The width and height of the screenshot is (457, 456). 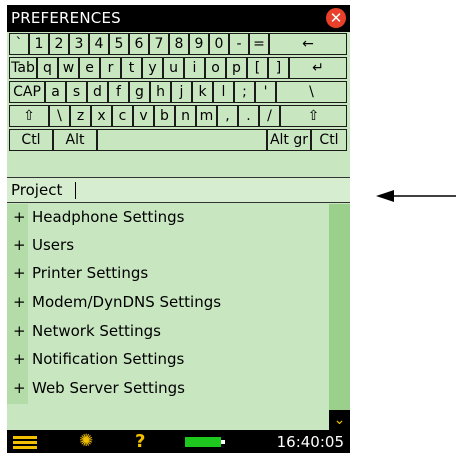 I want to click on key-left-shift: ⇧, so click(x=29, y=116).